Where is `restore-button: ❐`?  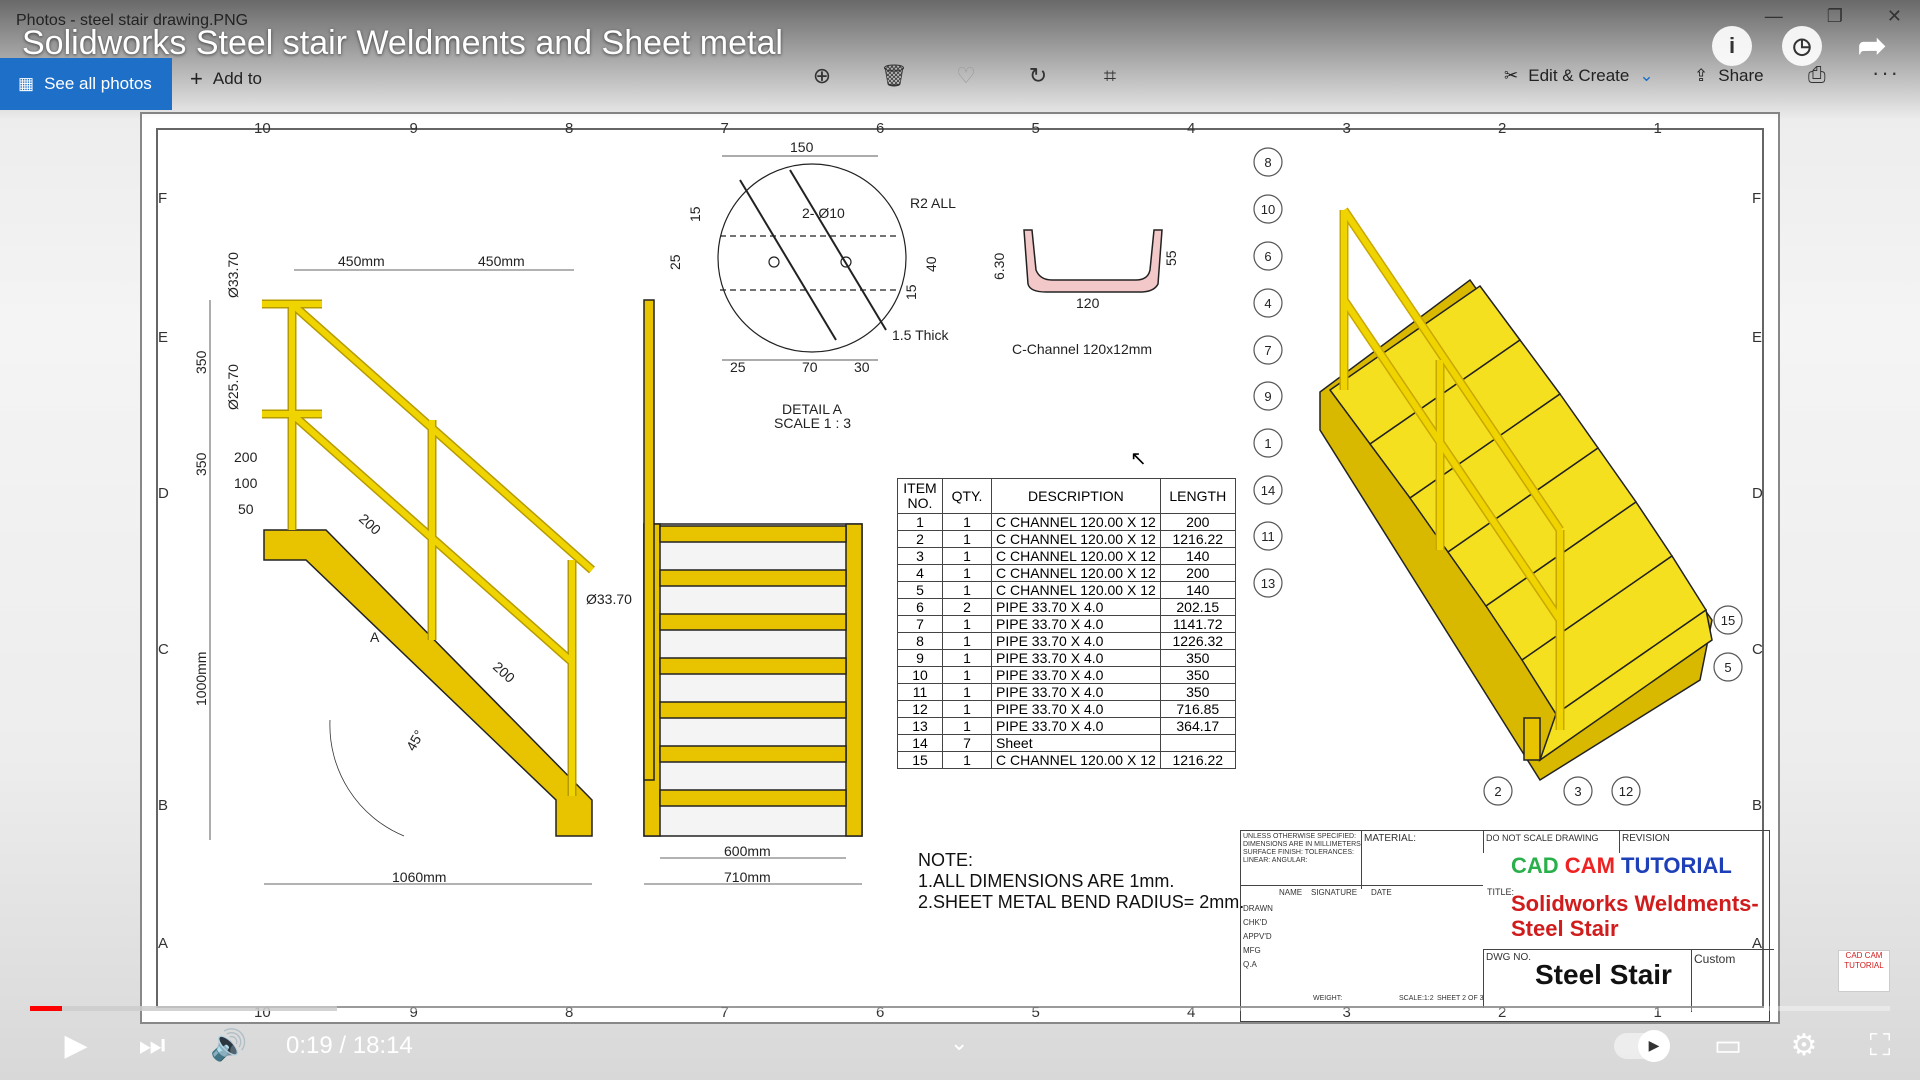
restore-button: ❐ is located at coordinates (1835, 16).